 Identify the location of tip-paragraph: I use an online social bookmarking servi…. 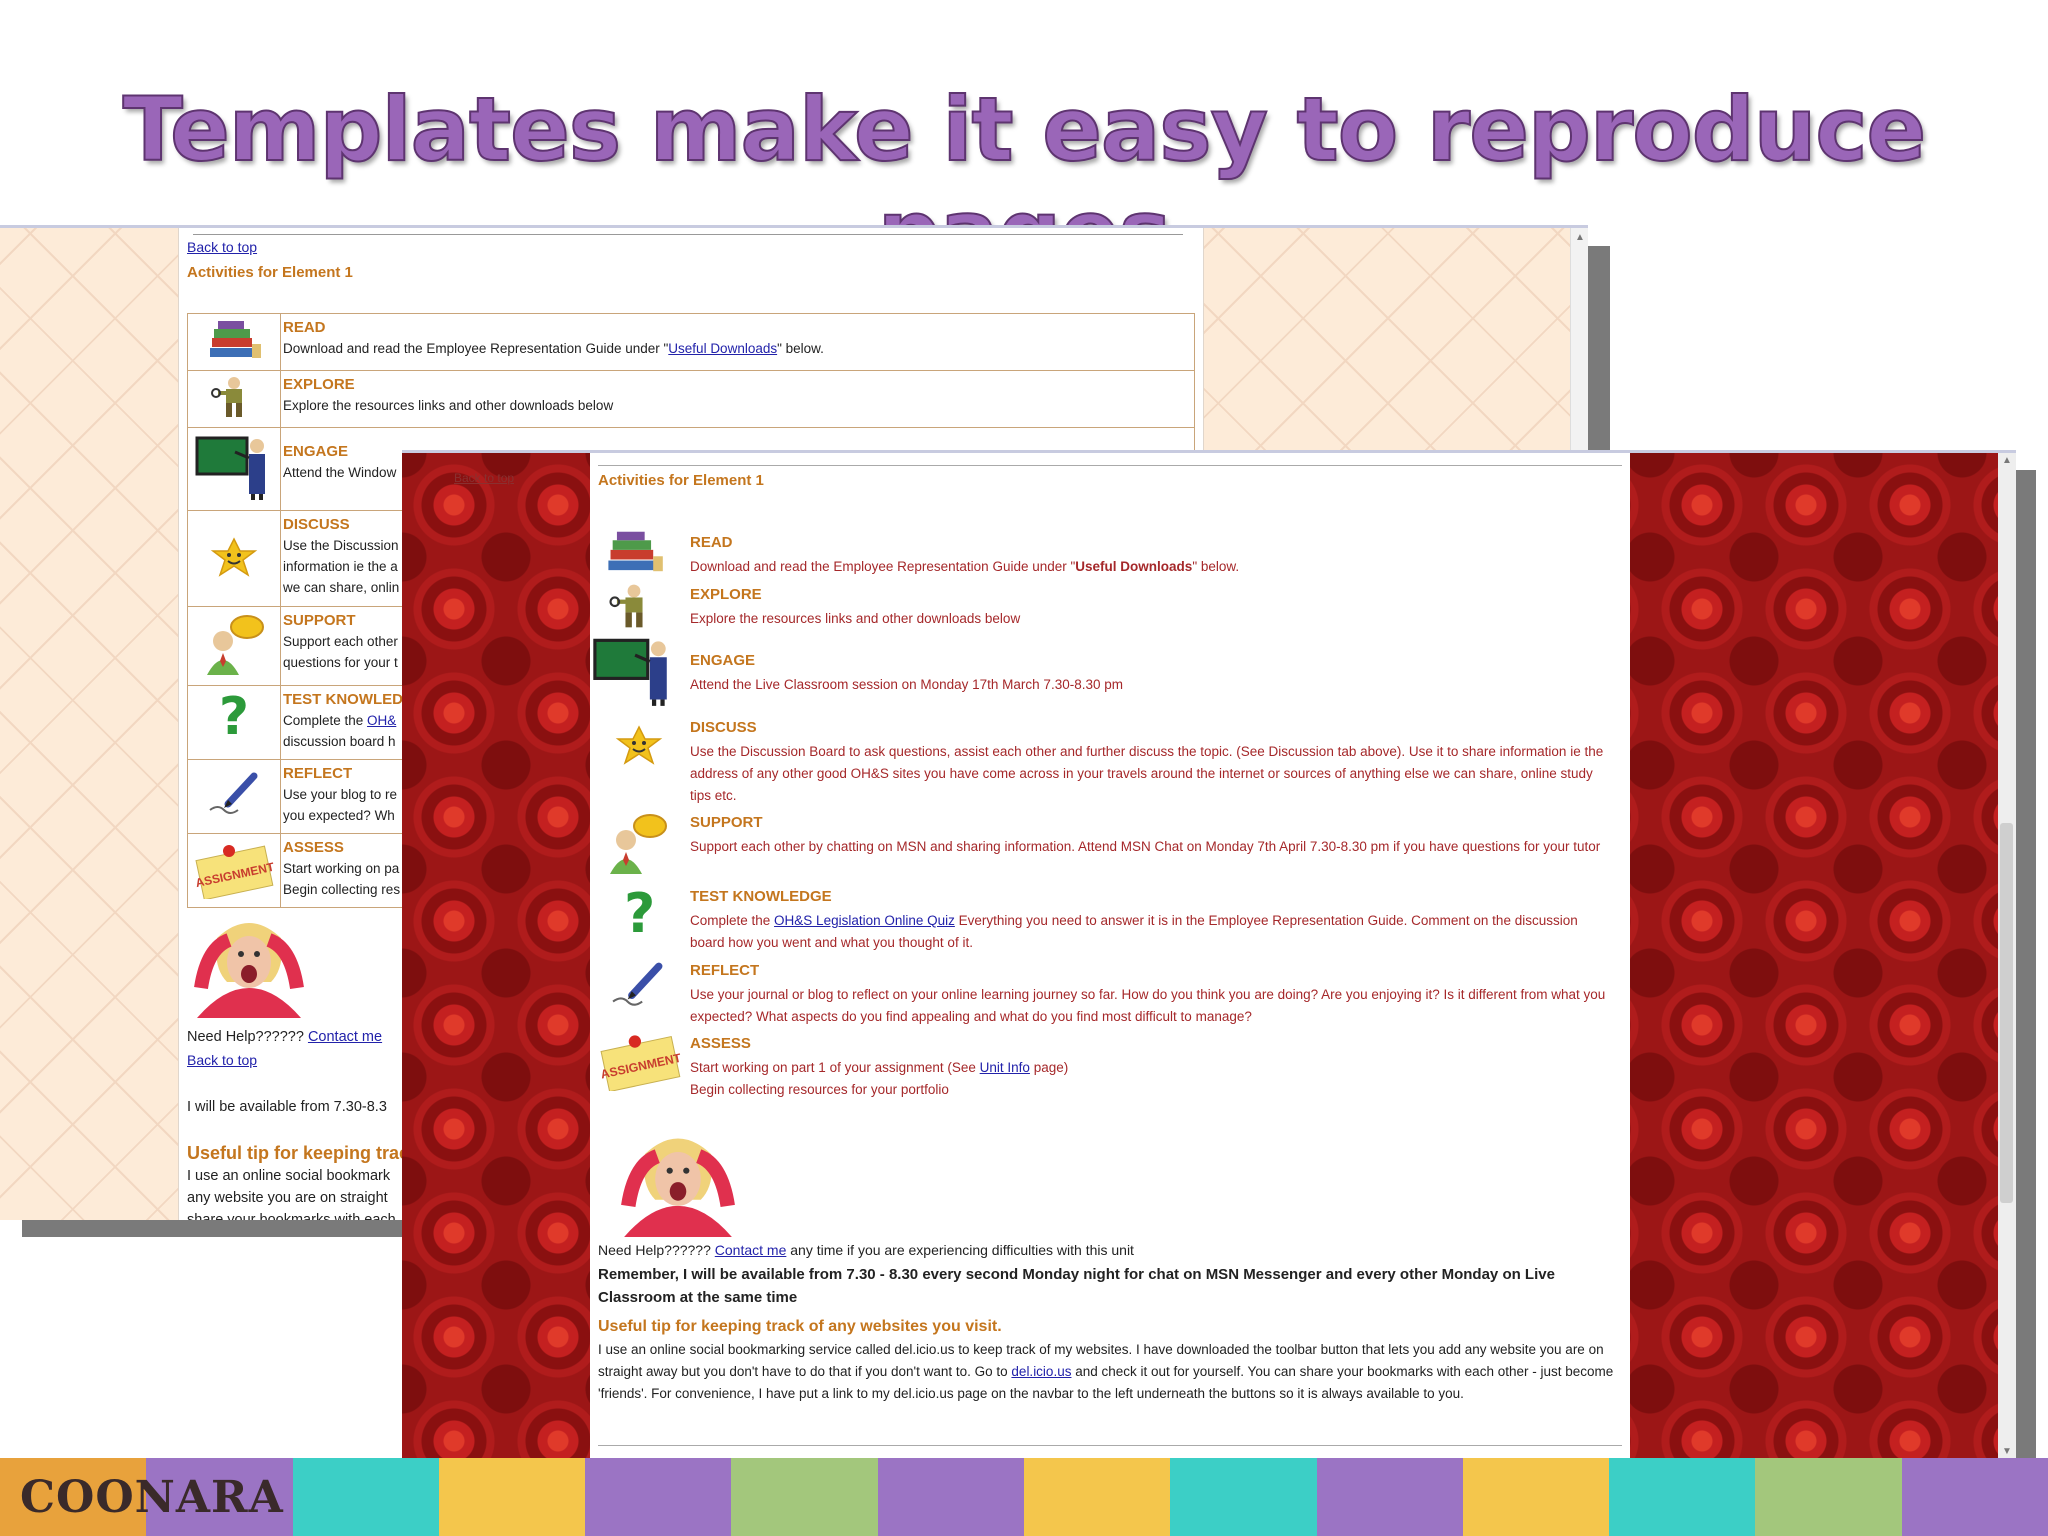
(1106, 1371).